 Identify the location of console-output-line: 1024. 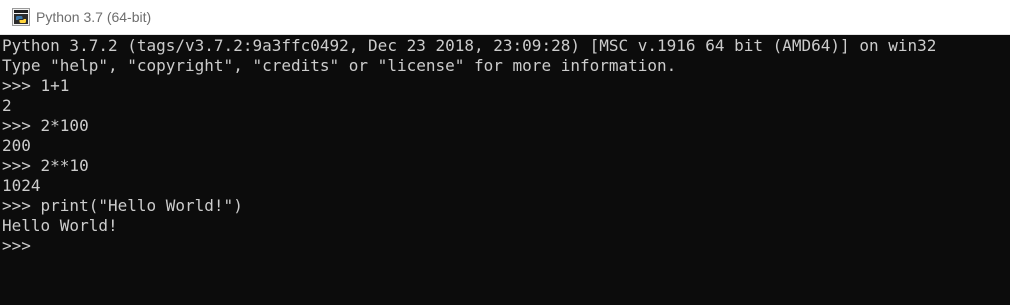
(21, 185).